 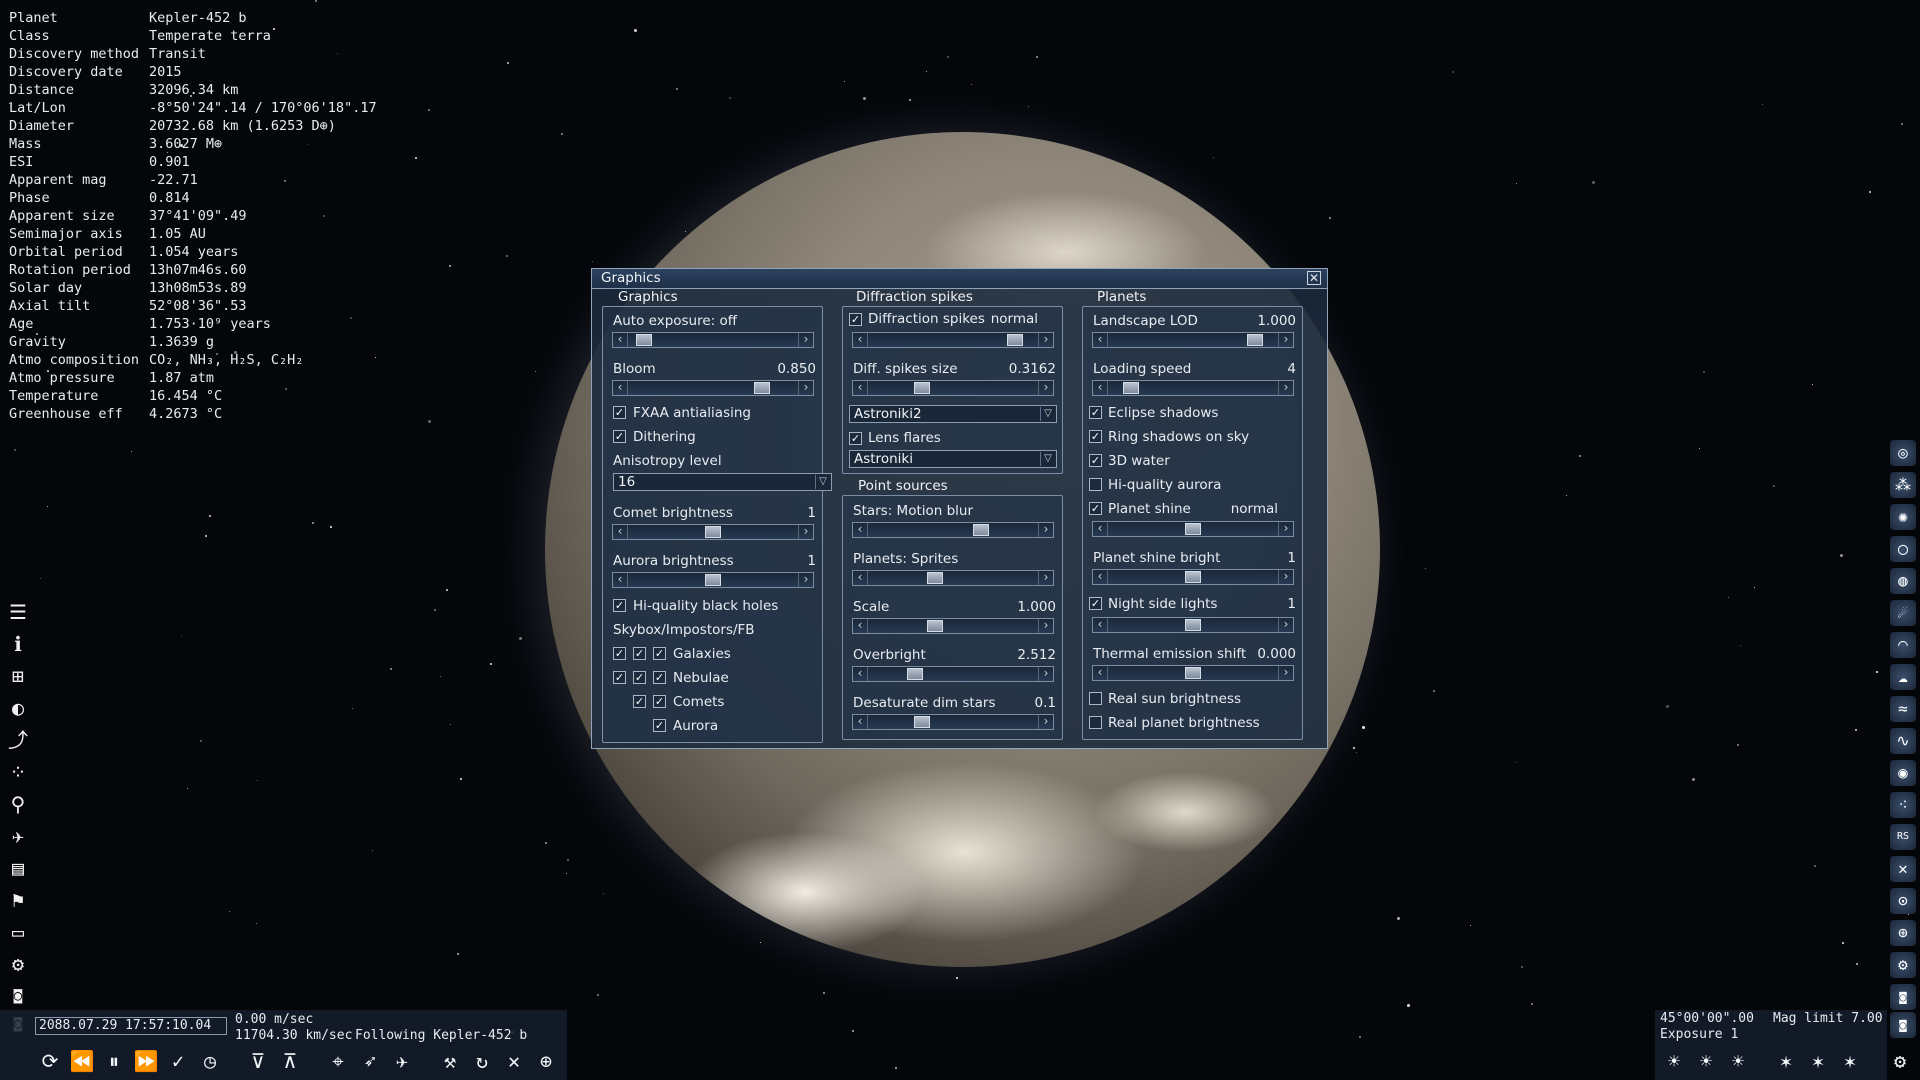 What do you see at coordinates (1193, 625) in the screenshot?
I see `night-side-lights-slider: ‹ ›` at bounding box center [1193, 625].